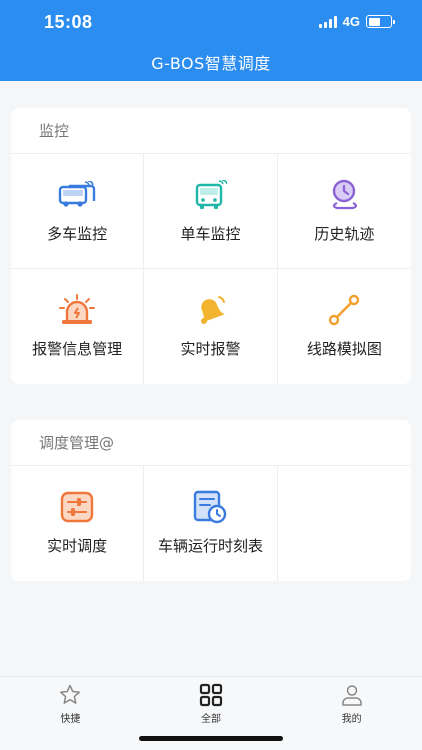 The width and height of the screenshot is (422, 750). Describe the element at coordinates (70, 695) in the screenshot. I see `star-icon` at that location.